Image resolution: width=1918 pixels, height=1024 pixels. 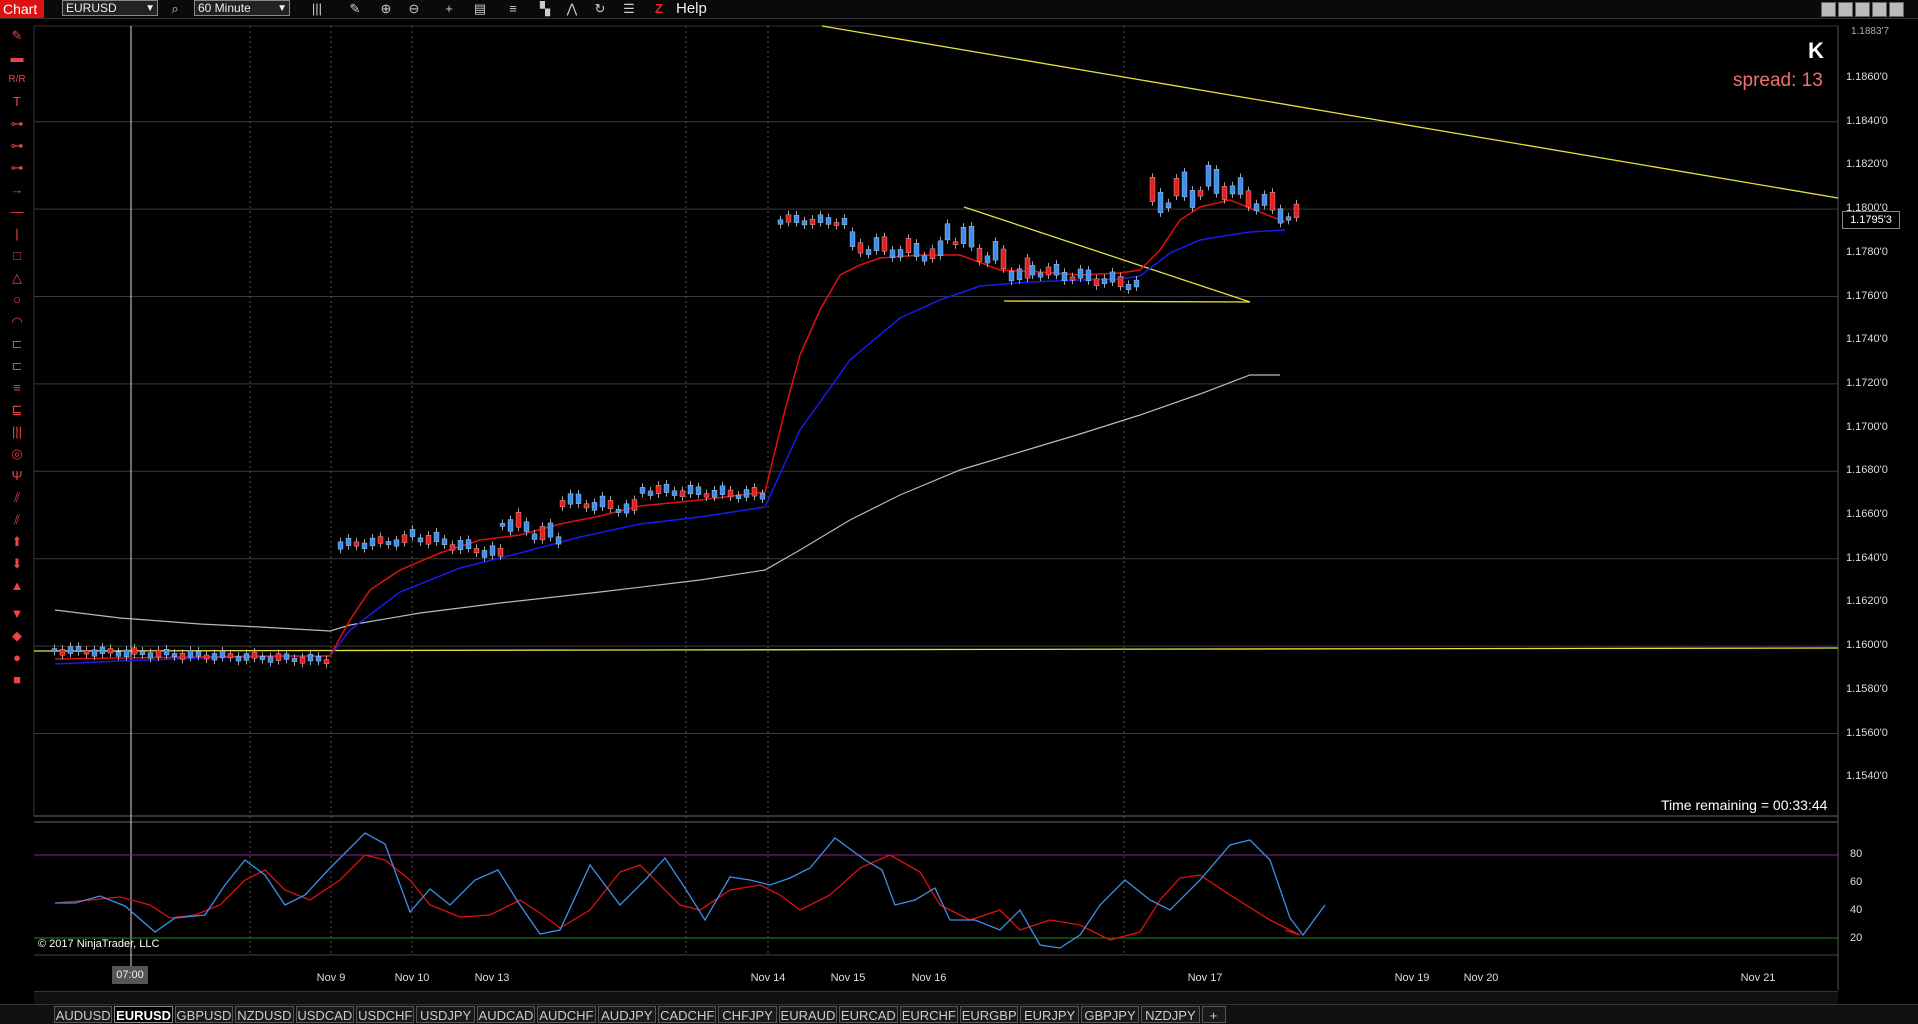 What do you see at coordinates (506, 1014) in the screenshot?
I see `tab-audcad: AUDCAD` at bounding box center [506, 1014].